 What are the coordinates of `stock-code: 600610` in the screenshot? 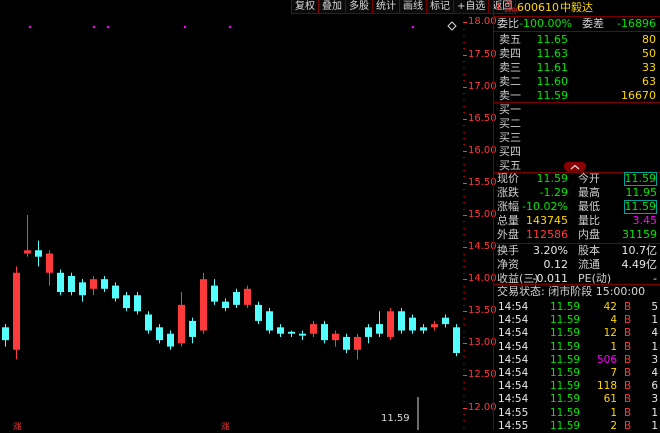 It's located at (538, 7).